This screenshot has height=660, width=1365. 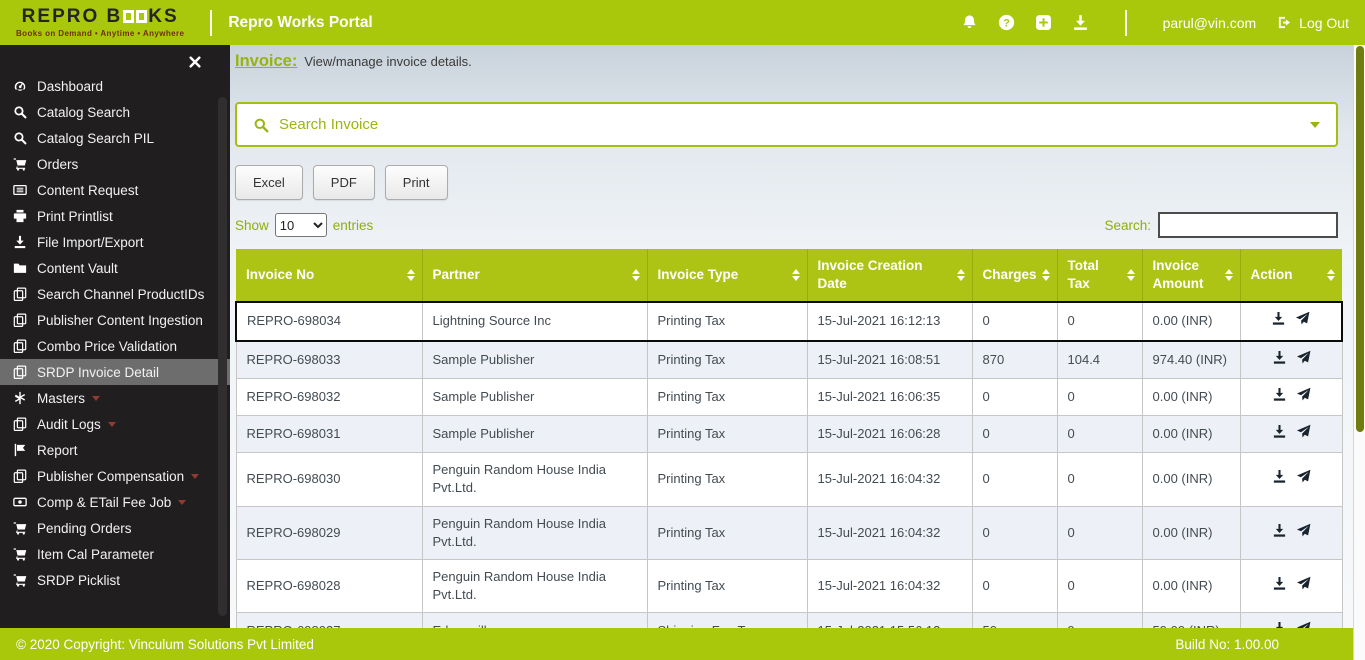 I want to click on column-header-total-tax: Total Tax, so click(x=1099, y=276).